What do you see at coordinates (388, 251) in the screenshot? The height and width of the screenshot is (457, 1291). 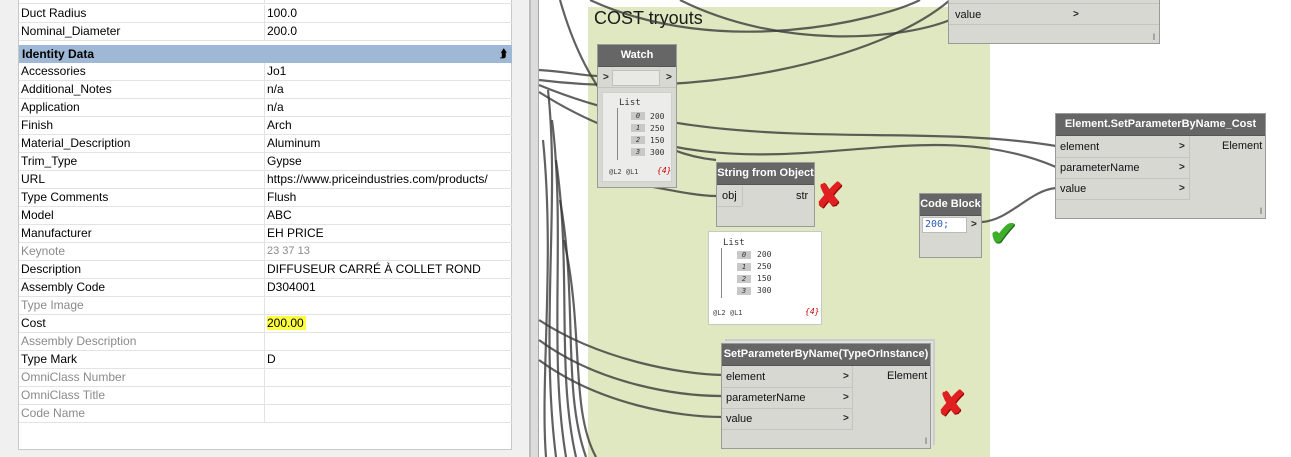 I see `property-value: 23 37 13` at bounding box center [388, 251].